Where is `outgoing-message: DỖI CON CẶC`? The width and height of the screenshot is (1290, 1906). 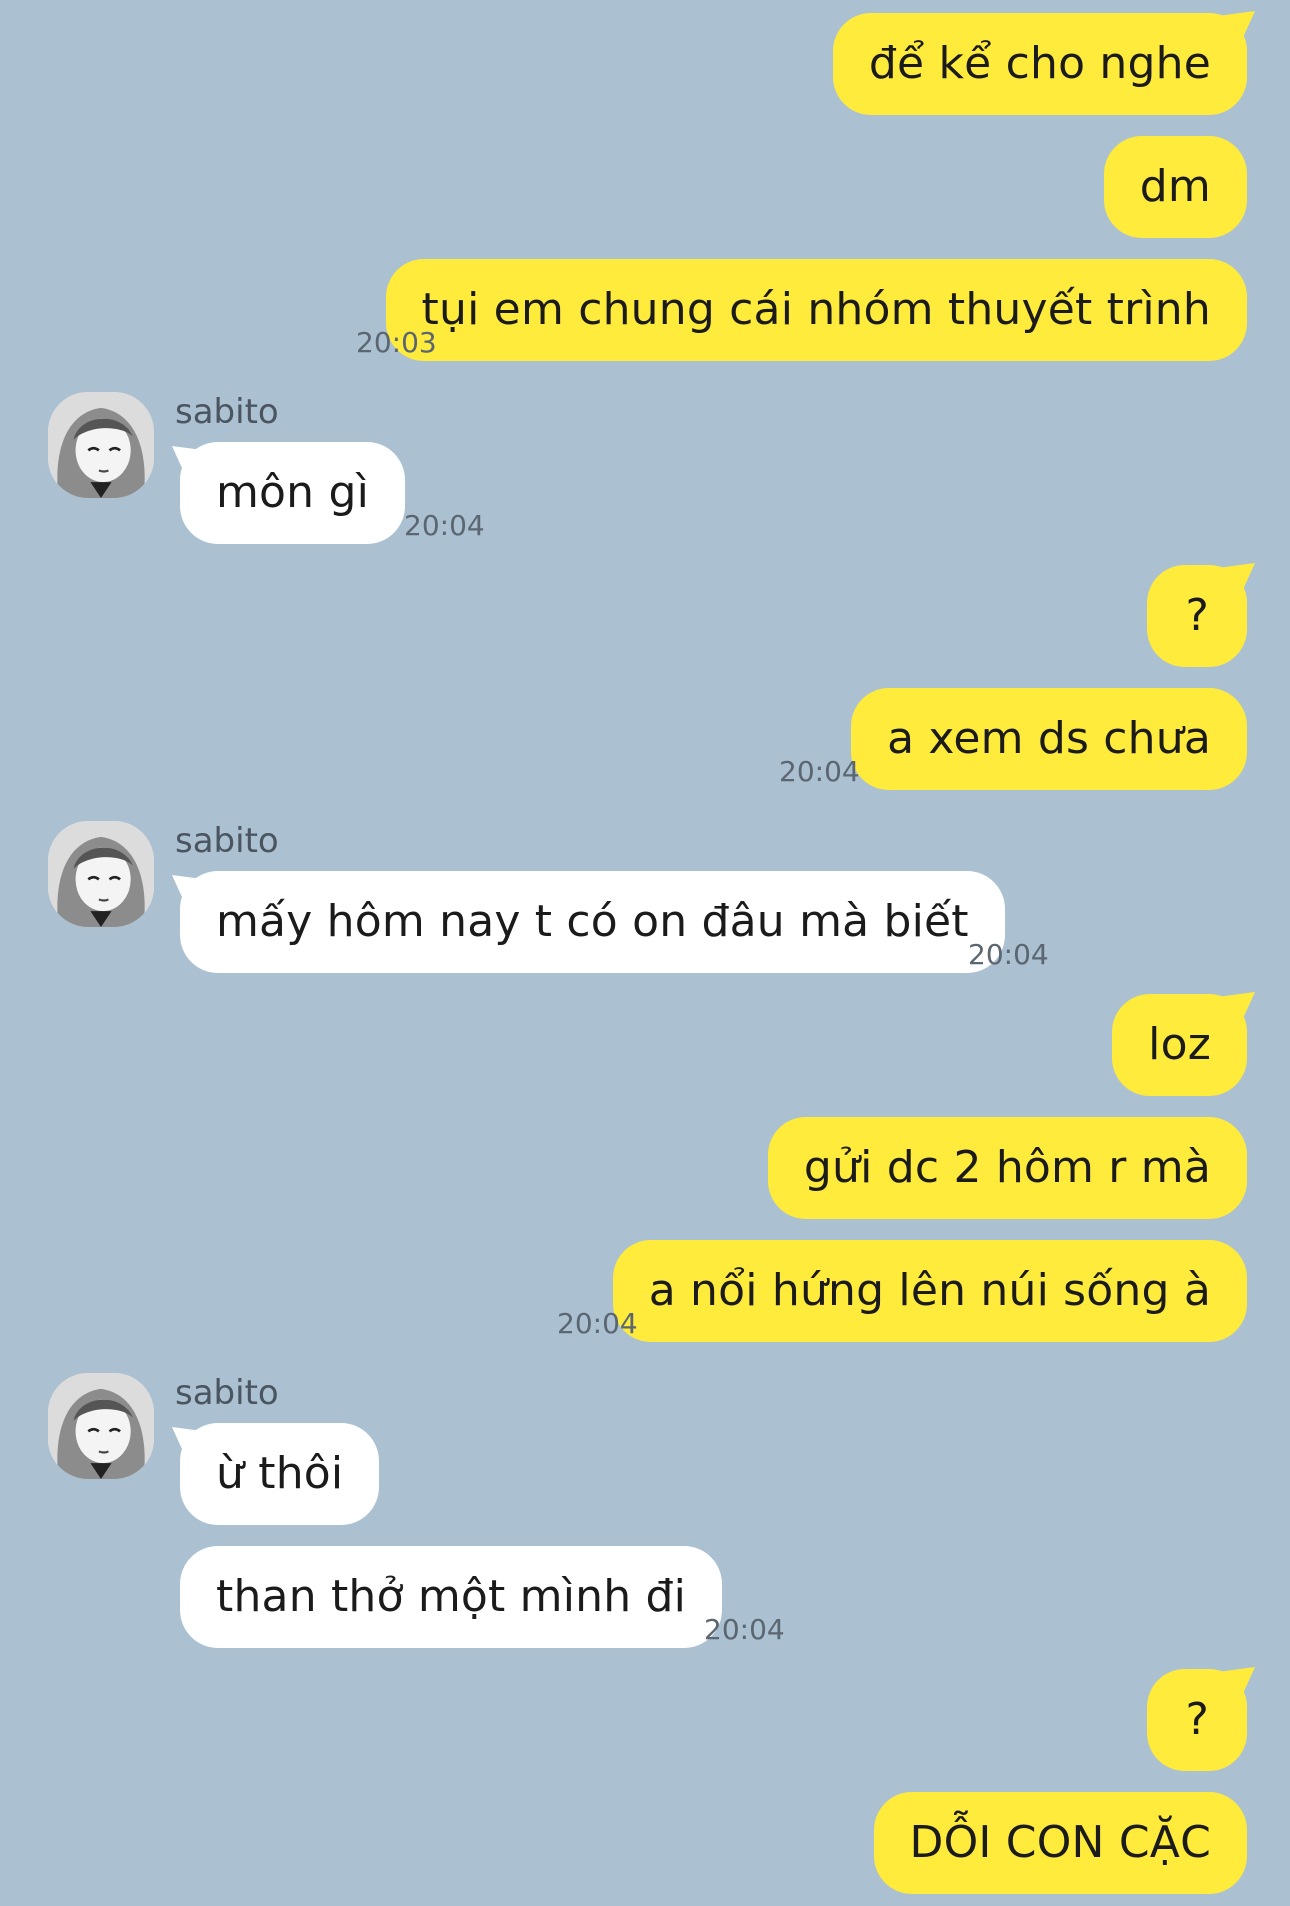
outgoing-message: DỖI CON CẶC is located at coordinates (1060, 1843).